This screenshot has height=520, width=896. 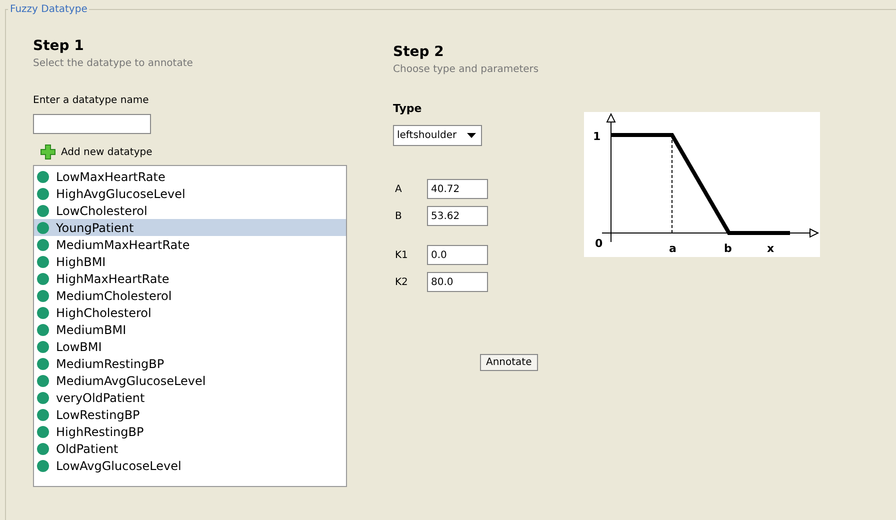 I want to click on axis-label: 0, so click(x=599, y=243).